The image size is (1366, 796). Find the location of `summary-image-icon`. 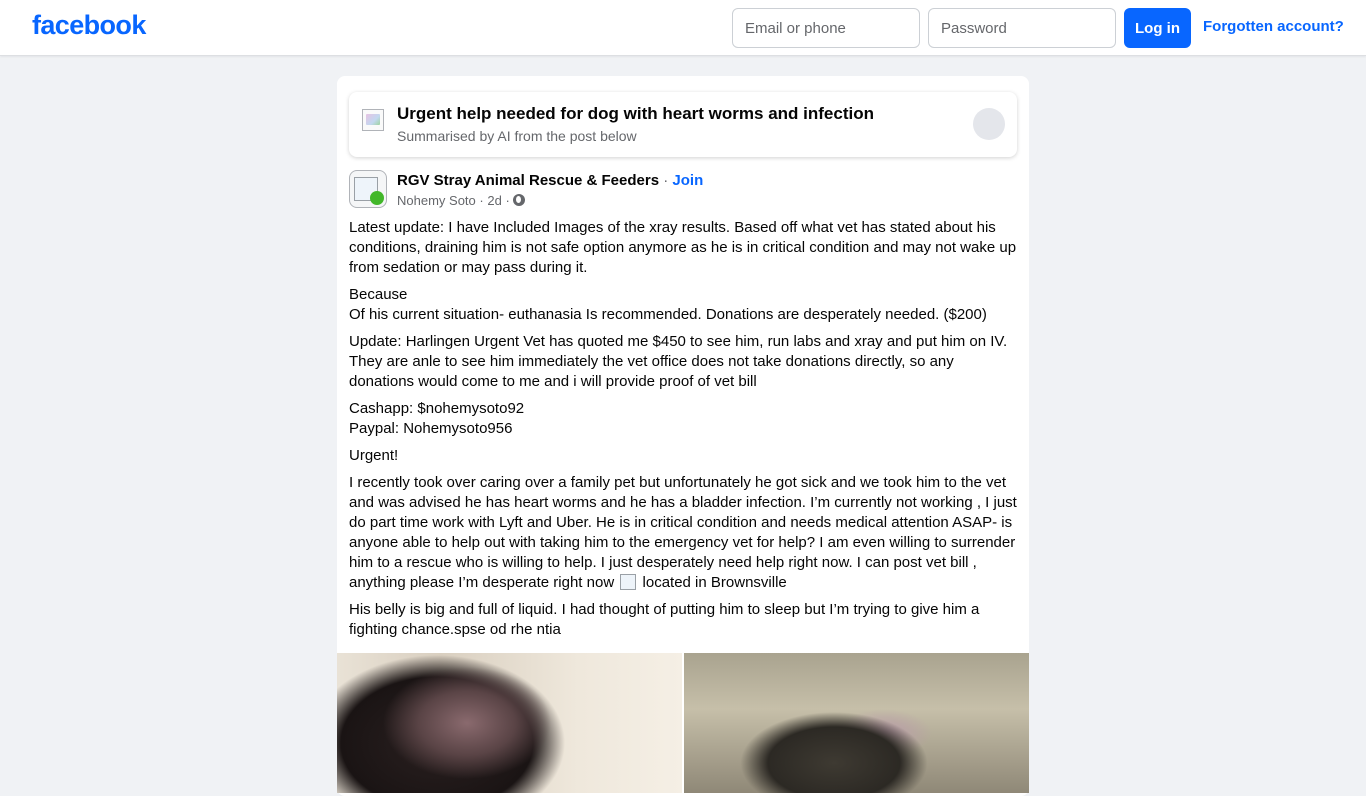

summary-image-icon is located at coordinates (373, 120).